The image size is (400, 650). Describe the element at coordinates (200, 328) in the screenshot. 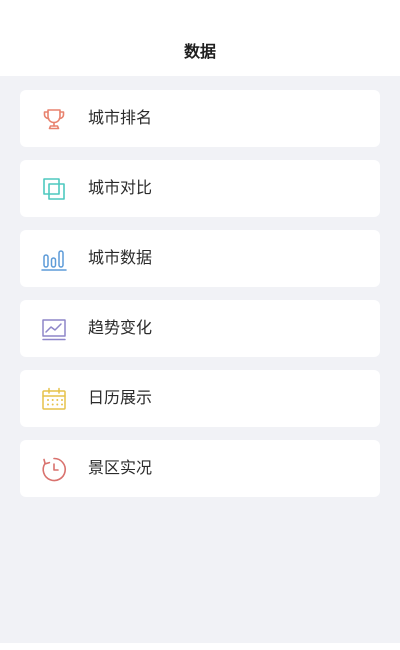

I see `menu-item-trend-change: 趋势变化` at that location.